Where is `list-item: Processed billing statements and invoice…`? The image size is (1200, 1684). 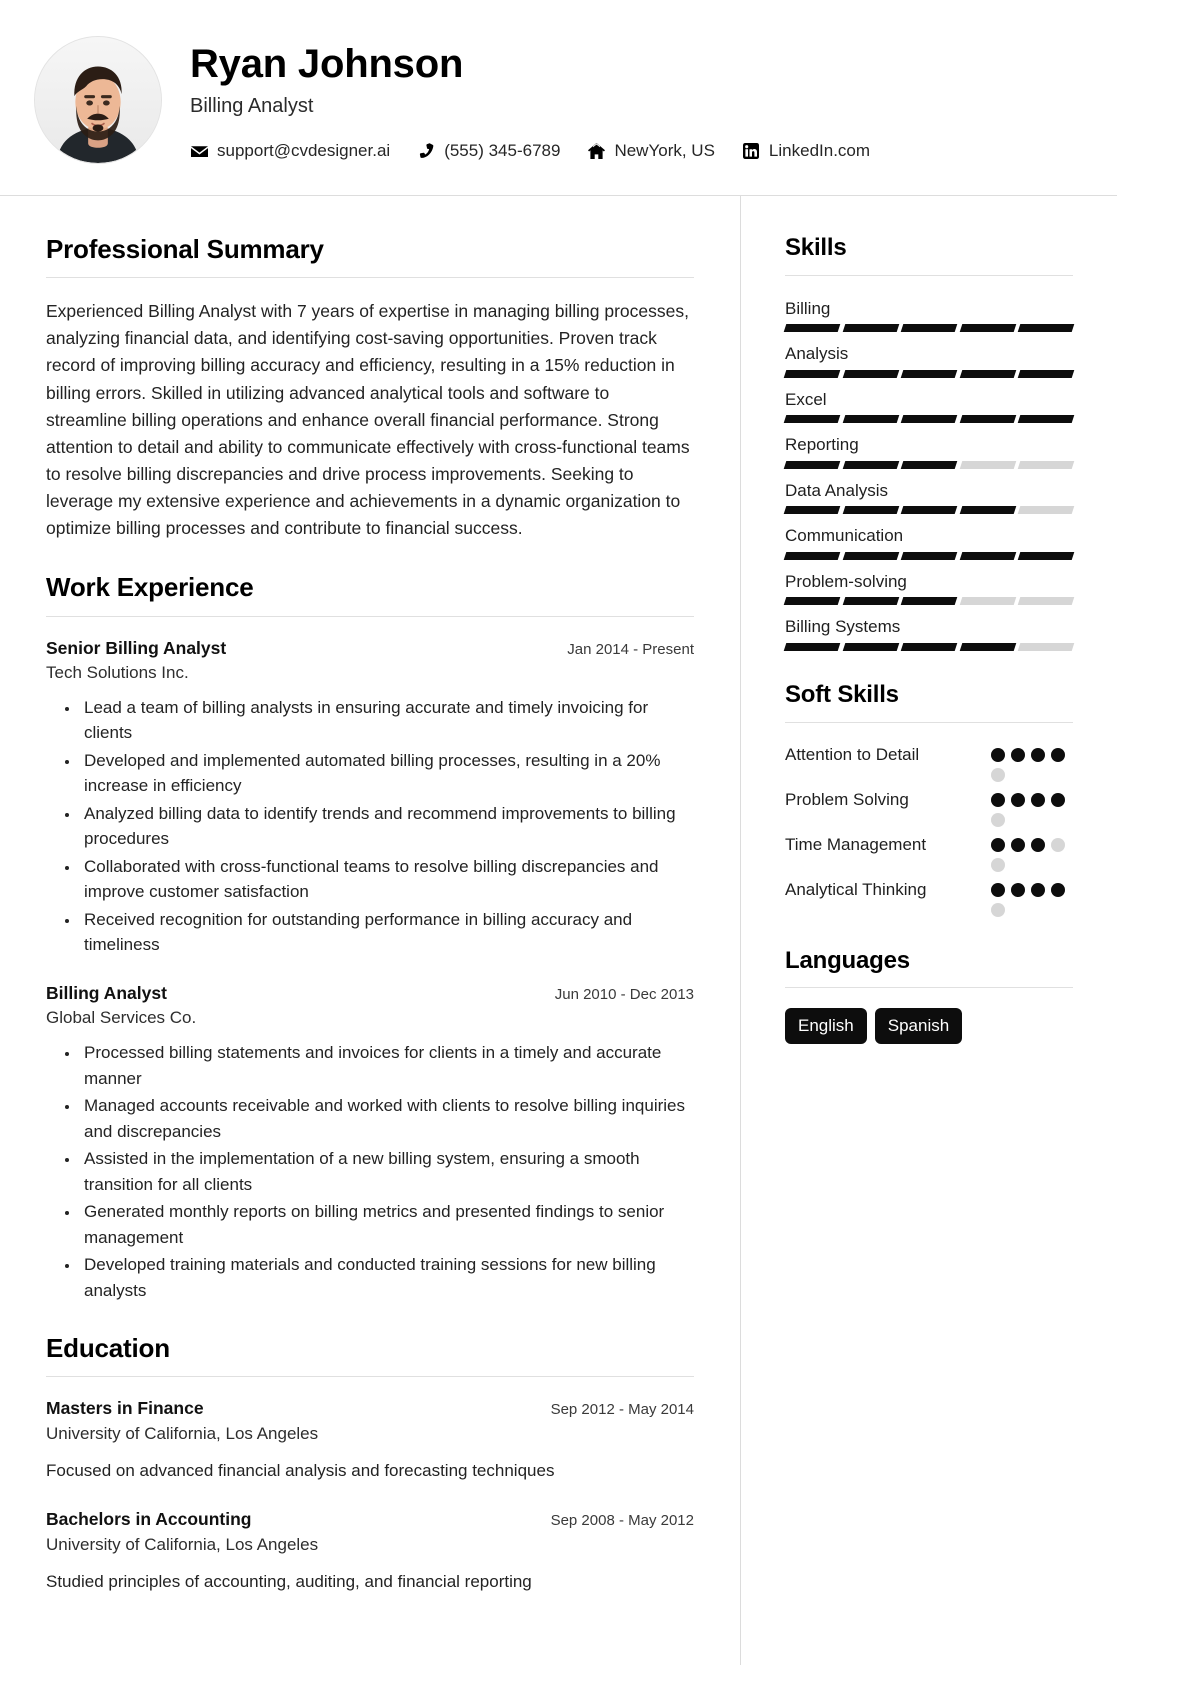
list-item: Processed billing statements and invoice… is located at coordinates (387, 1065).